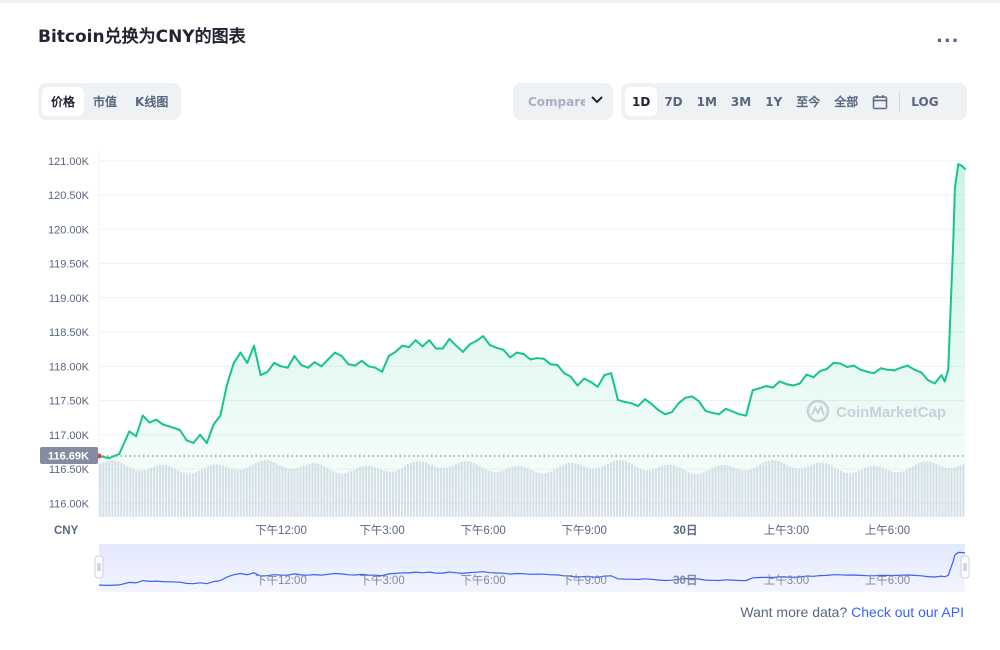 The height and width of the screenshot is (650, 1000). Describe the element at coordinates (68, 457) in the screenshot. I see `current-price-label: 116.69K` at that location.